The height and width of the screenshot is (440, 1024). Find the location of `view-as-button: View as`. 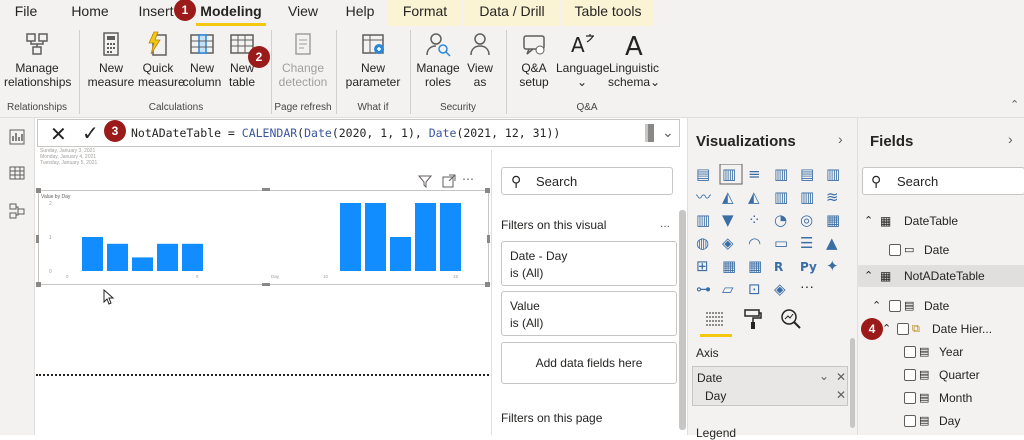

view-as-button: View as is located at coordinates (480, 59).